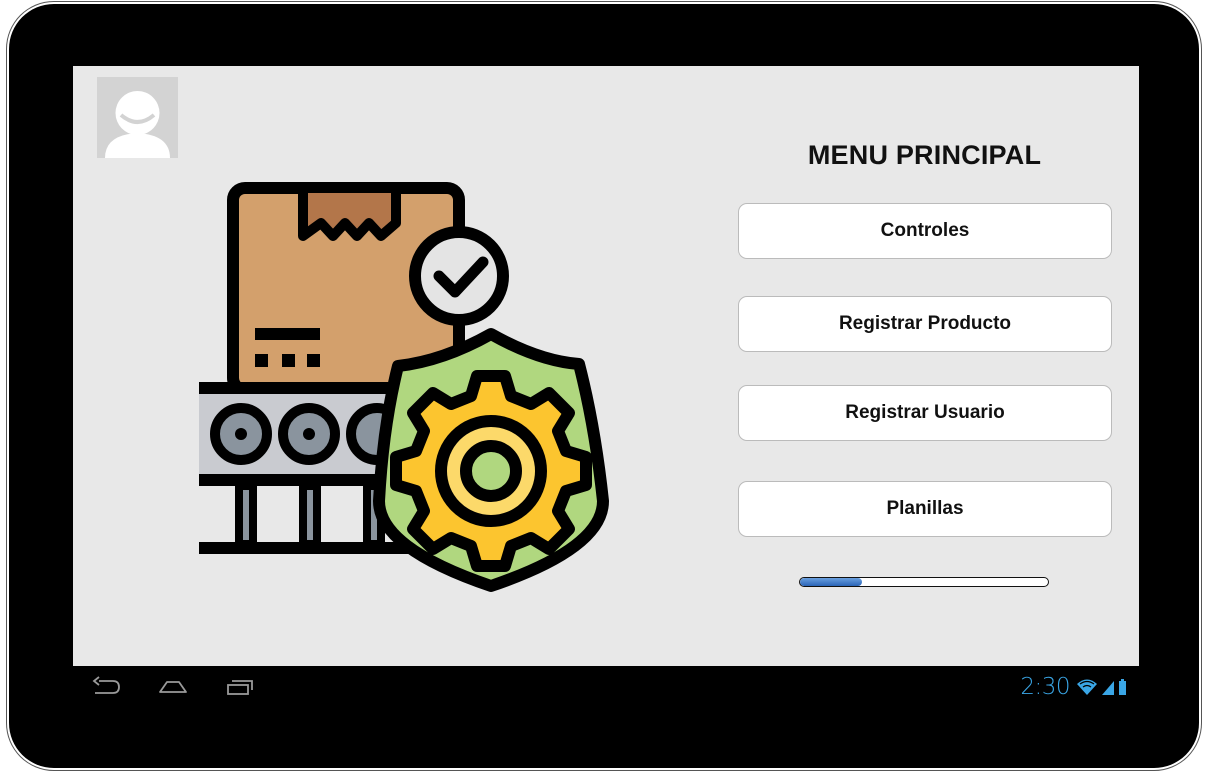 This screenshot has height=774, width=1208. Describe the element at coordinates (925, 231) in the screenshot. I see `controles-button: Controles` at that location.